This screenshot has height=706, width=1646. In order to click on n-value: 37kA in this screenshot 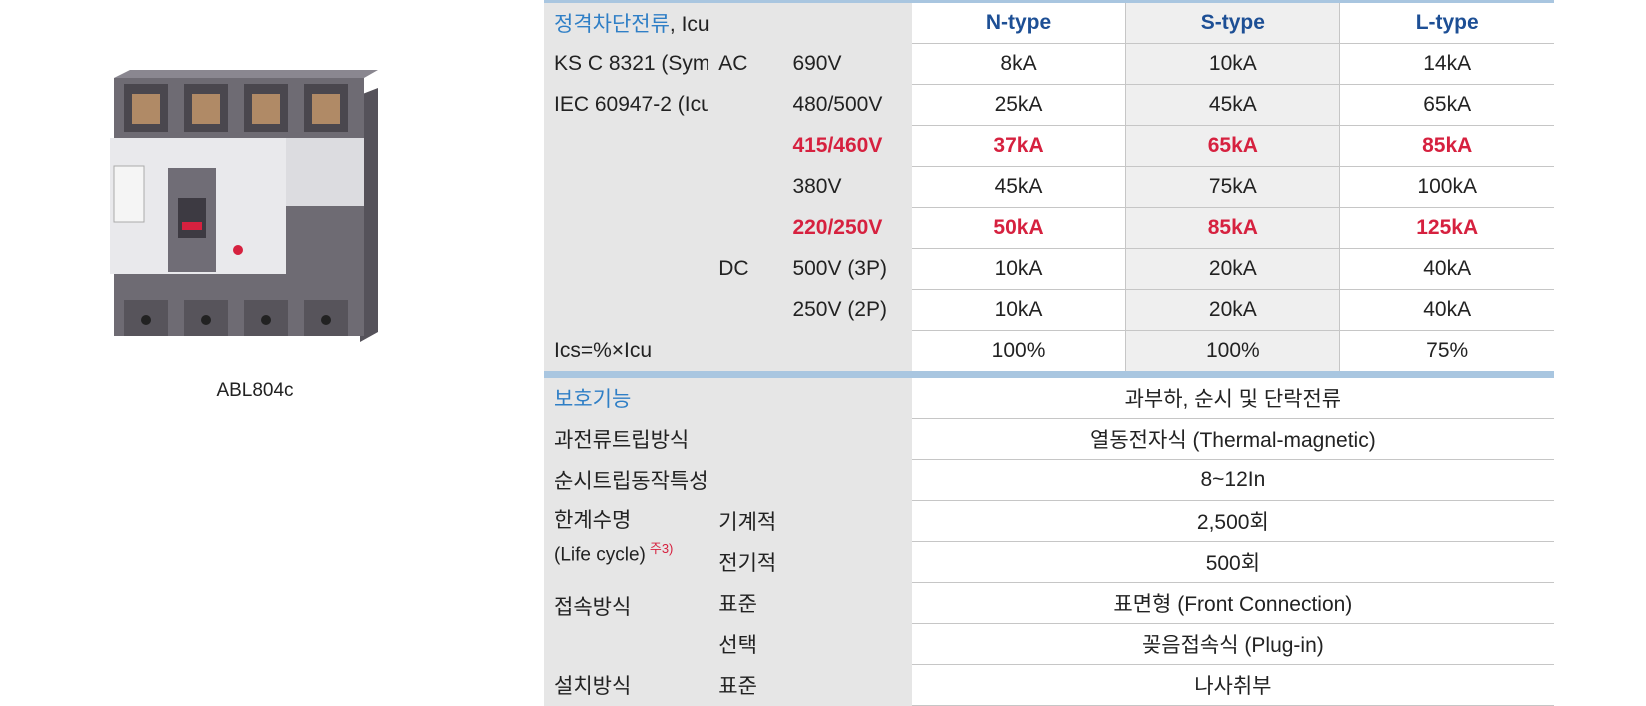, I will do `click(1018, 146)`.